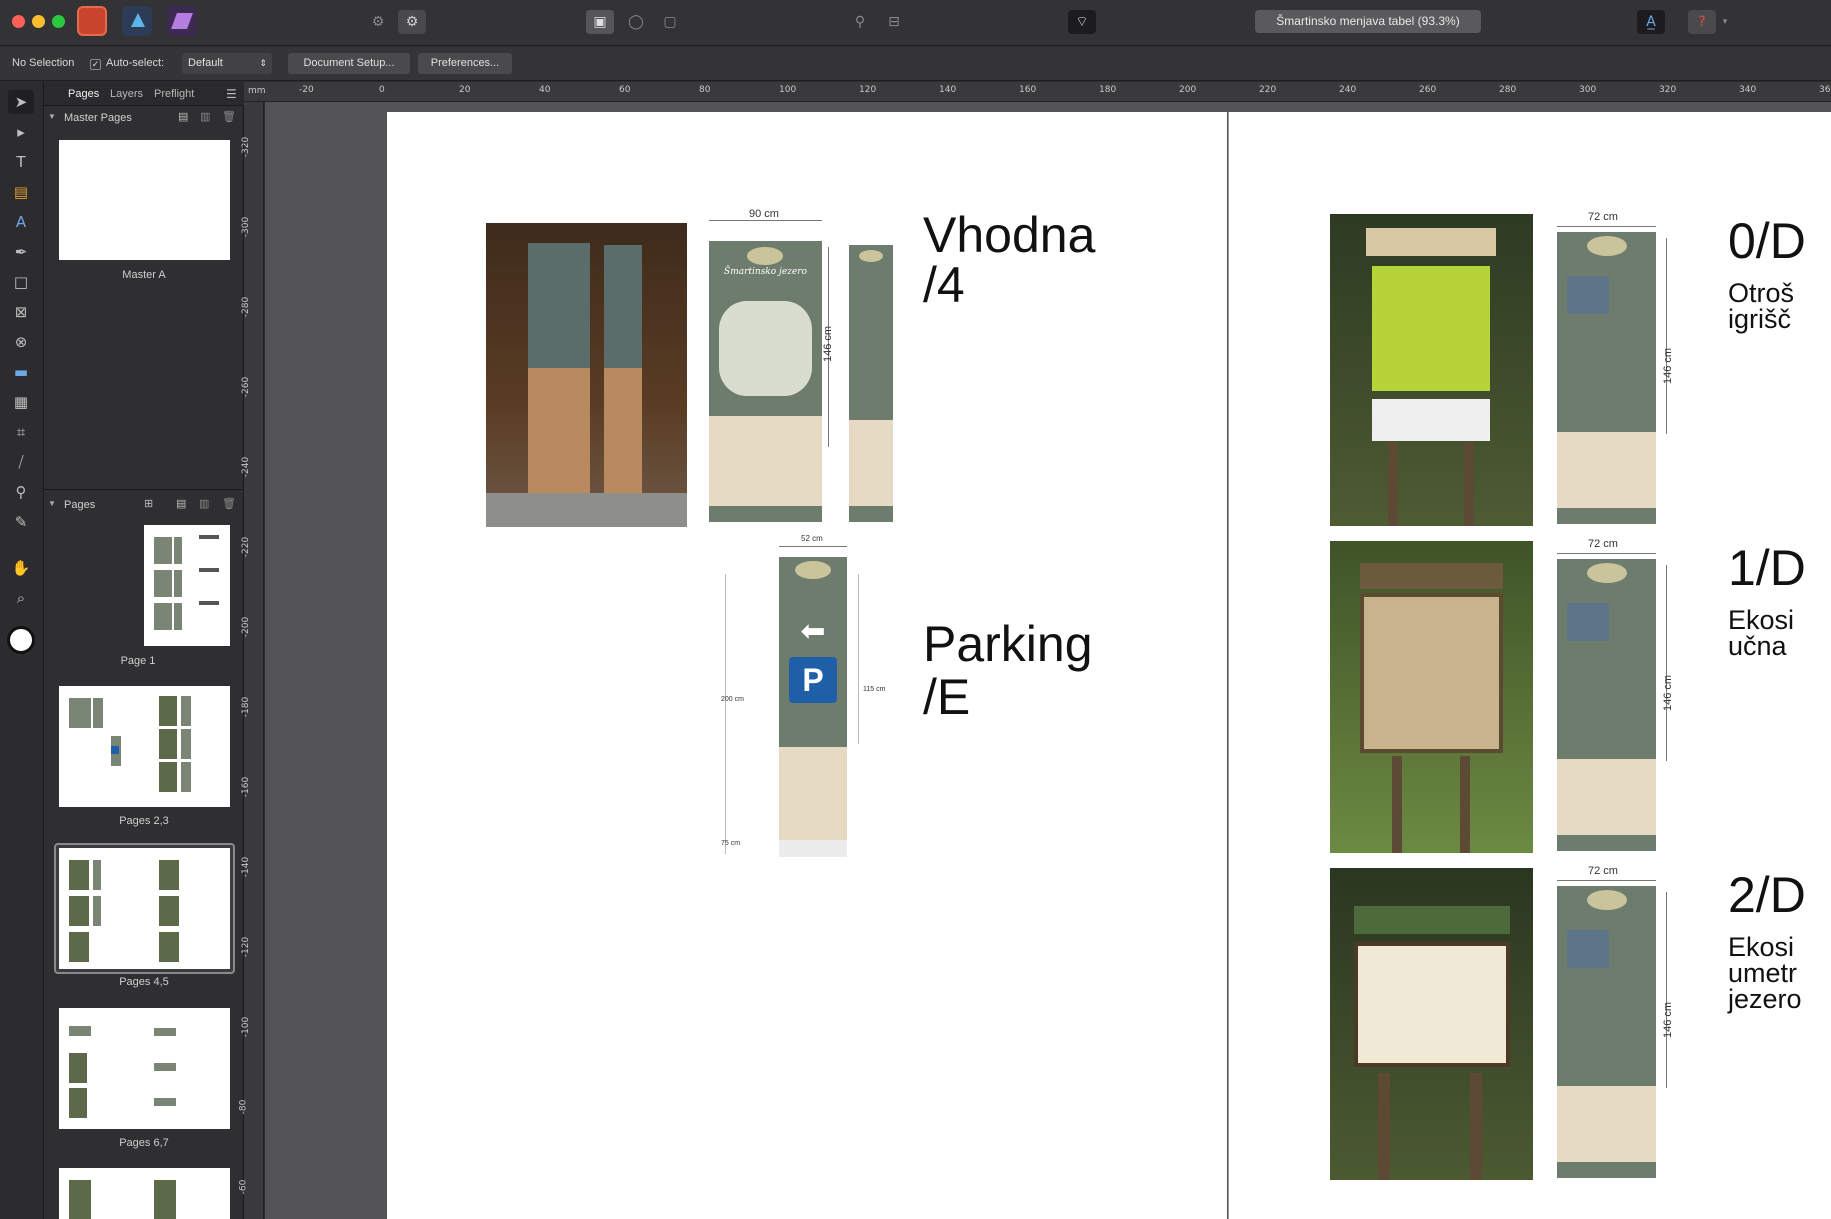 This screenshot has height=1219, width=1831. Describe the element at coordinates (1082, 22) in the screenshot. I see `preview-mode-icon: ⌔` at that location.